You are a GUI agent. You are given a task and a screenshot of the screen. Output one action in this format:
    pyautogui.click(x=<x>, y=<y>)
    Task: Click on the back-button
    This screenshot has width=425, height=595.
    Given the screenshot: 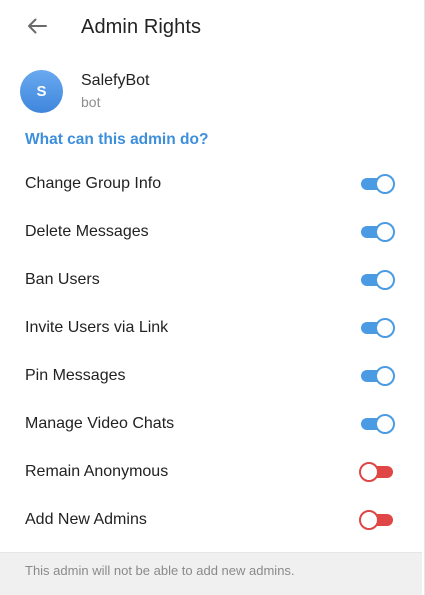 What is the action you would take?
    pyautogui.click(x=37, y=28)
    